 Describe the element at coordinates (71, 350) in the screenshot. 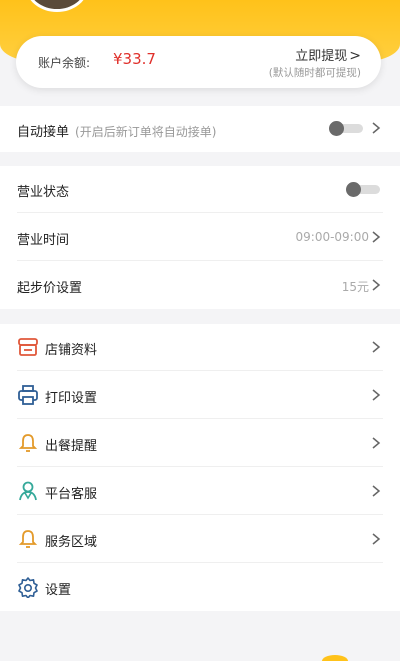

I see `menu-item-label: 店铺资料` at that location.